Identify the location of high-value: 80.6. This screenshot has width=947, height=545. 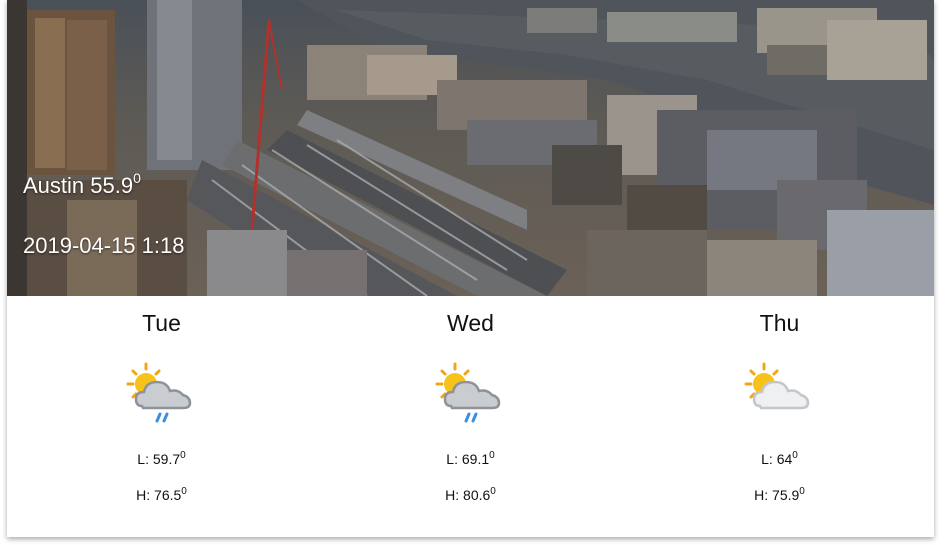
(477, 495).